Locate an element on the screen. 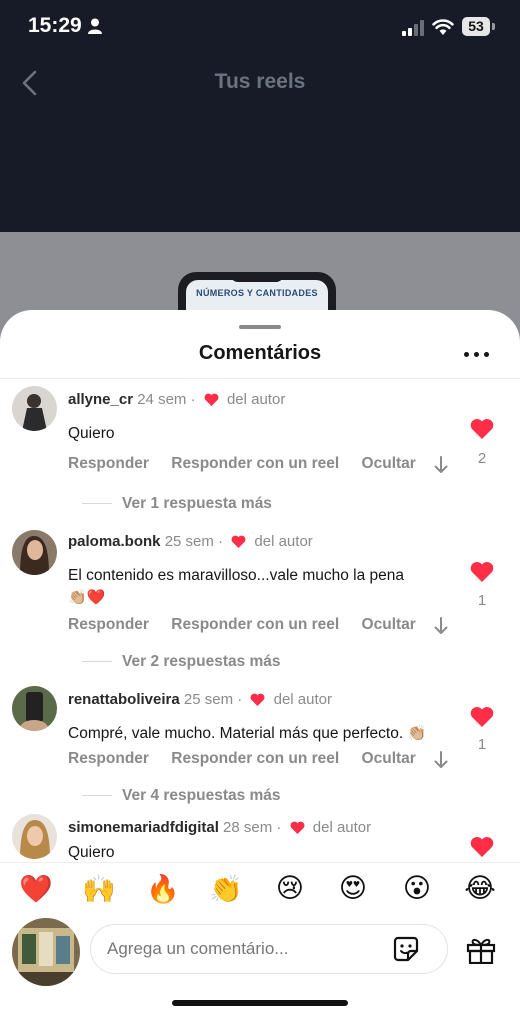  battery-indicator: 53 is located at coordinates (476, 26).